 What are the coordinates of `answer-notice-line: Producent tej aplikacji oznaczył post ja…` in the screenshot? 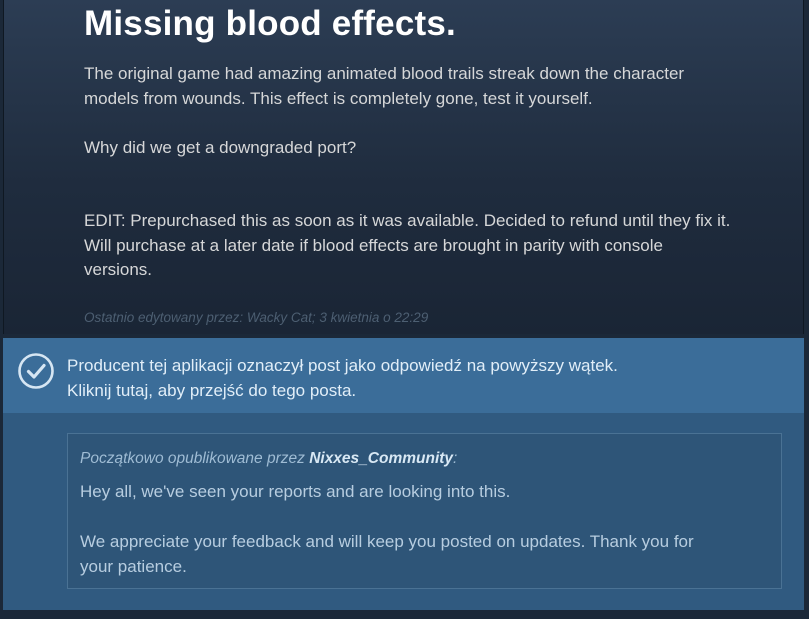 It's located at (342, 365).